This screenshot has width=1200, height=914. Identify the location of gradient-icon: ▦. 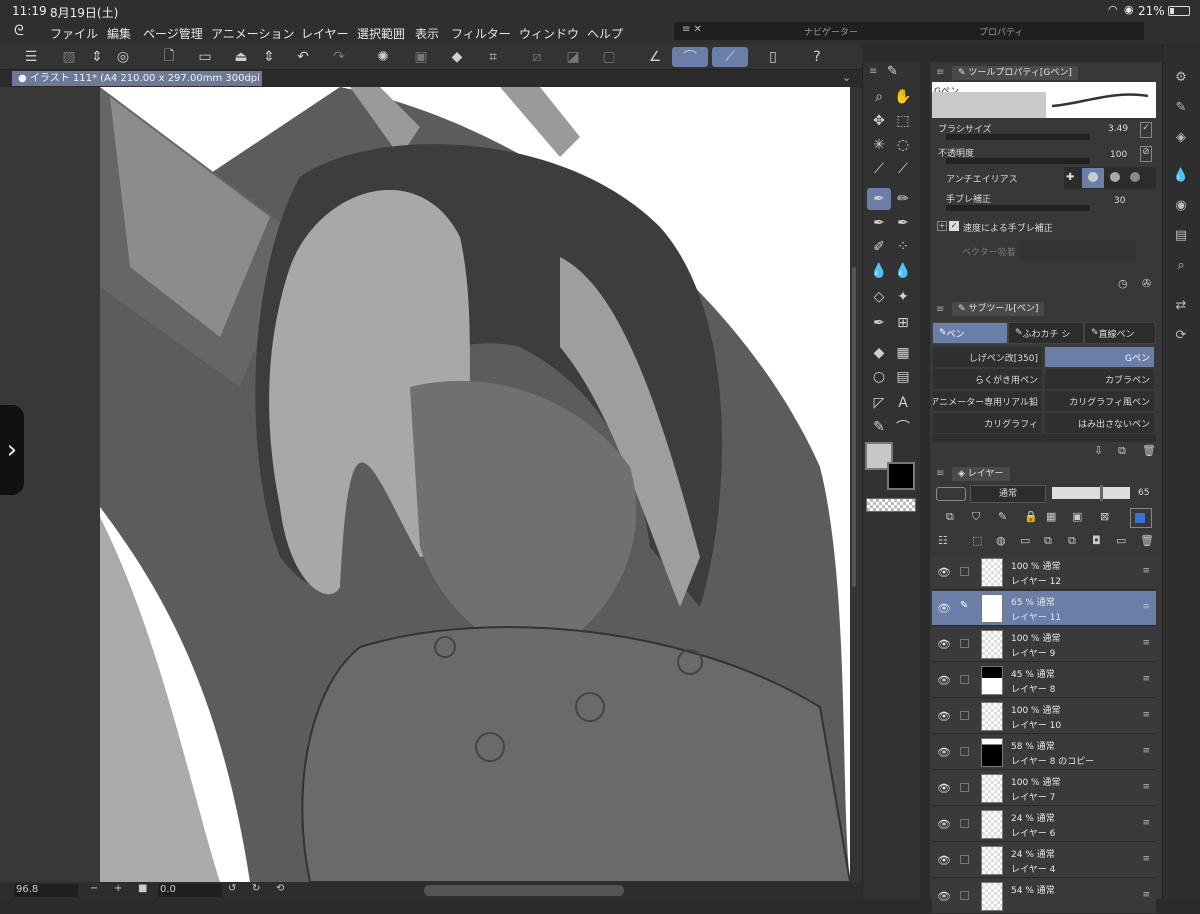
(903, 353).